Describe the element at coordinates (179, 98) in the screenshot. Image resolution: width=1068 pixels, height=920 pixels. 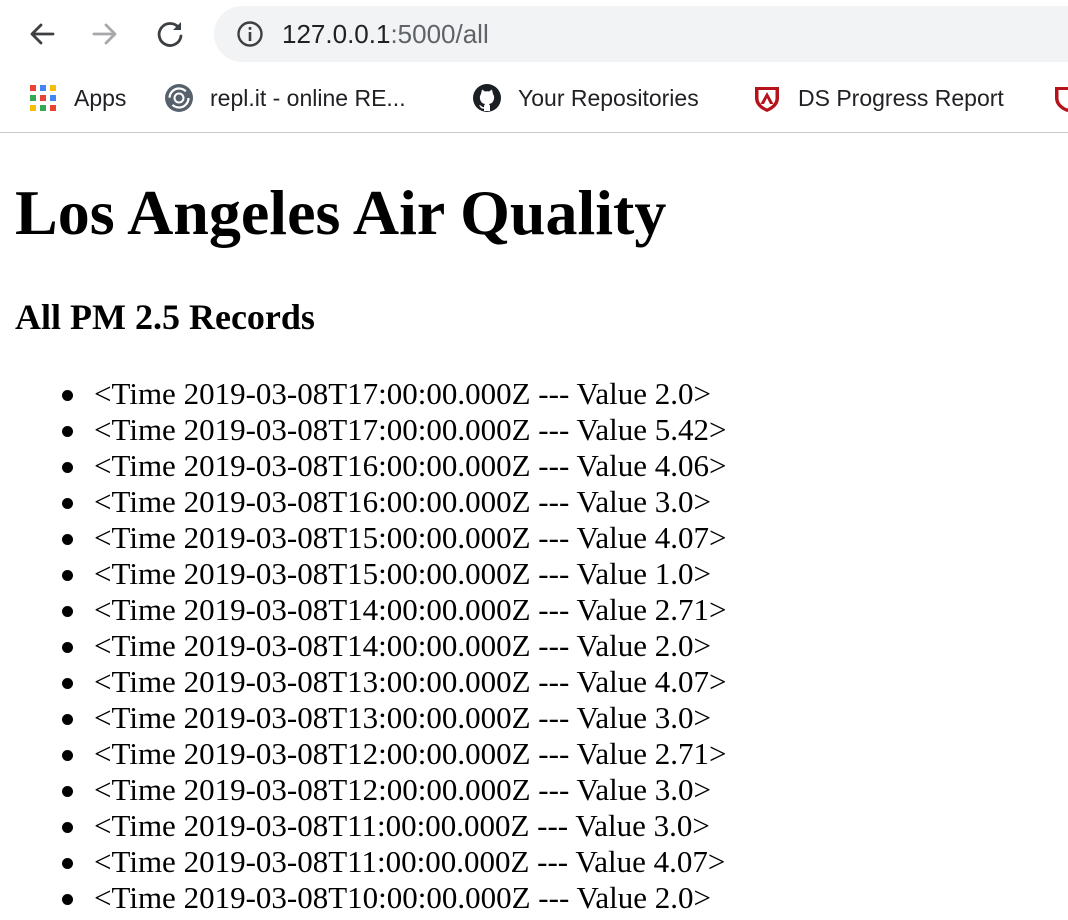
I see `replit-icon` at that location.